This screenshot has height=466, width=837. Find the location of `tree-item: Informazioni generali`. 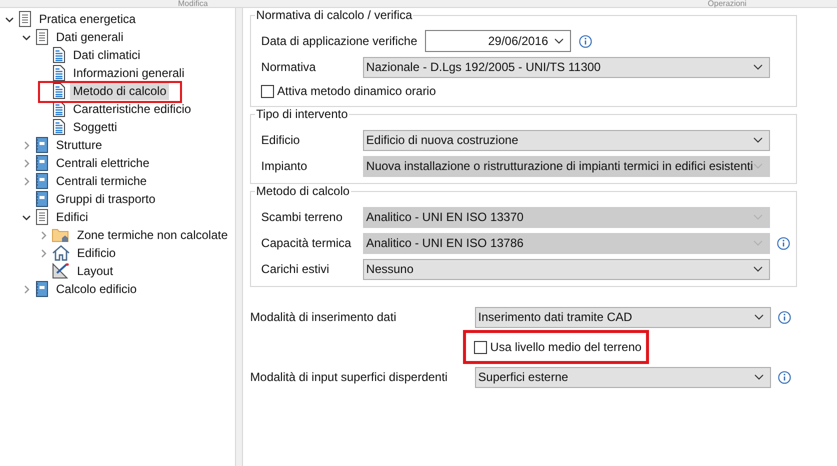

tree-item: Informazioni generali is located at coordinates (129, 73).